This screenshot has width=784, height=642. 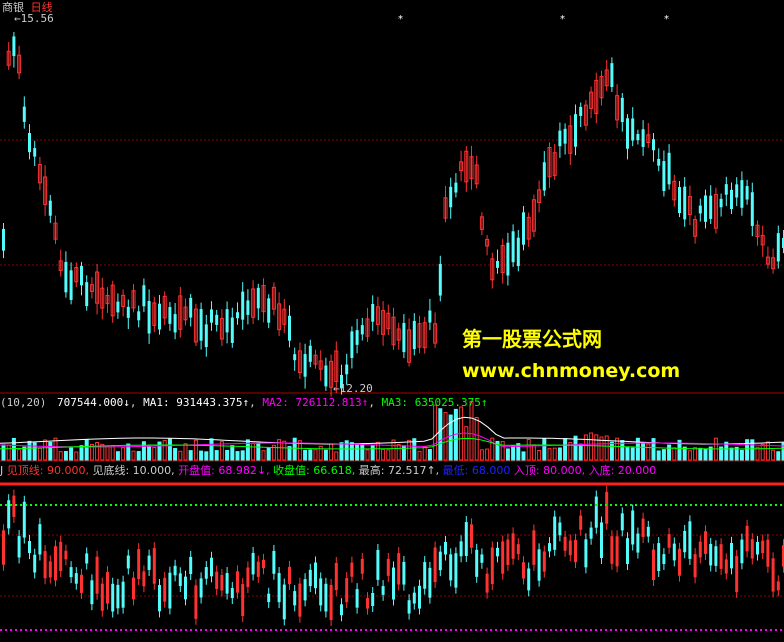 I want to click on volume-params: (10,20), so click(x=23, y=402).